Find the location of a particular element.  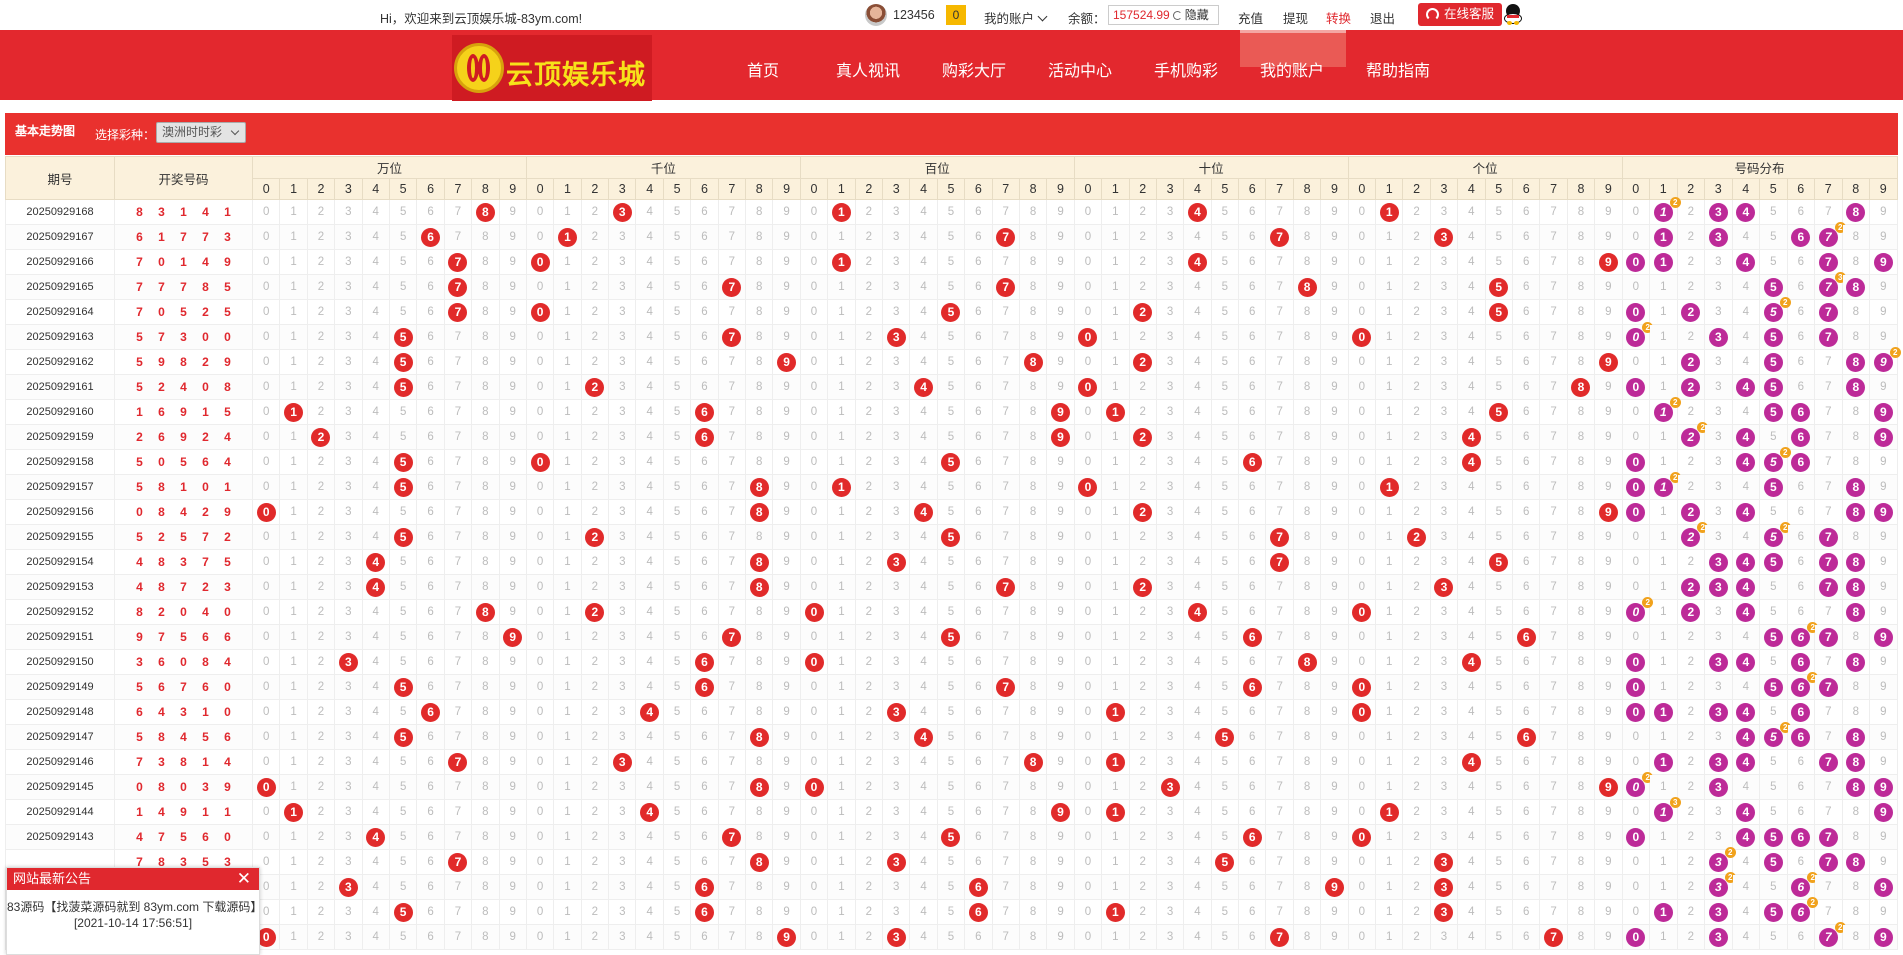

nav-help: 帮助指南 is located at coordinates (1398, 69).